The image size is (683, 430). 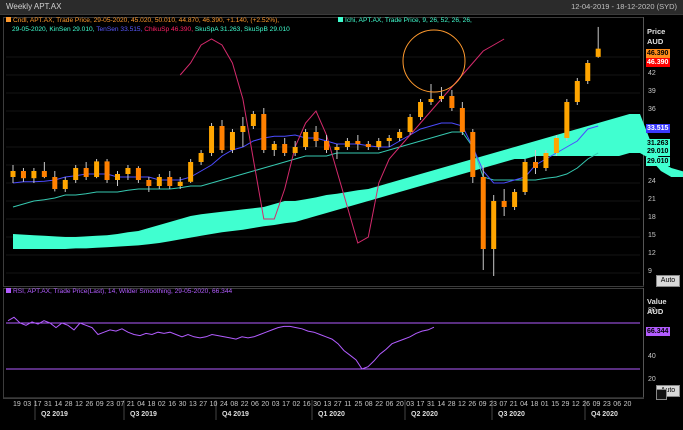 I want to click on axis-settings-icon, so click(x=661, y=394).